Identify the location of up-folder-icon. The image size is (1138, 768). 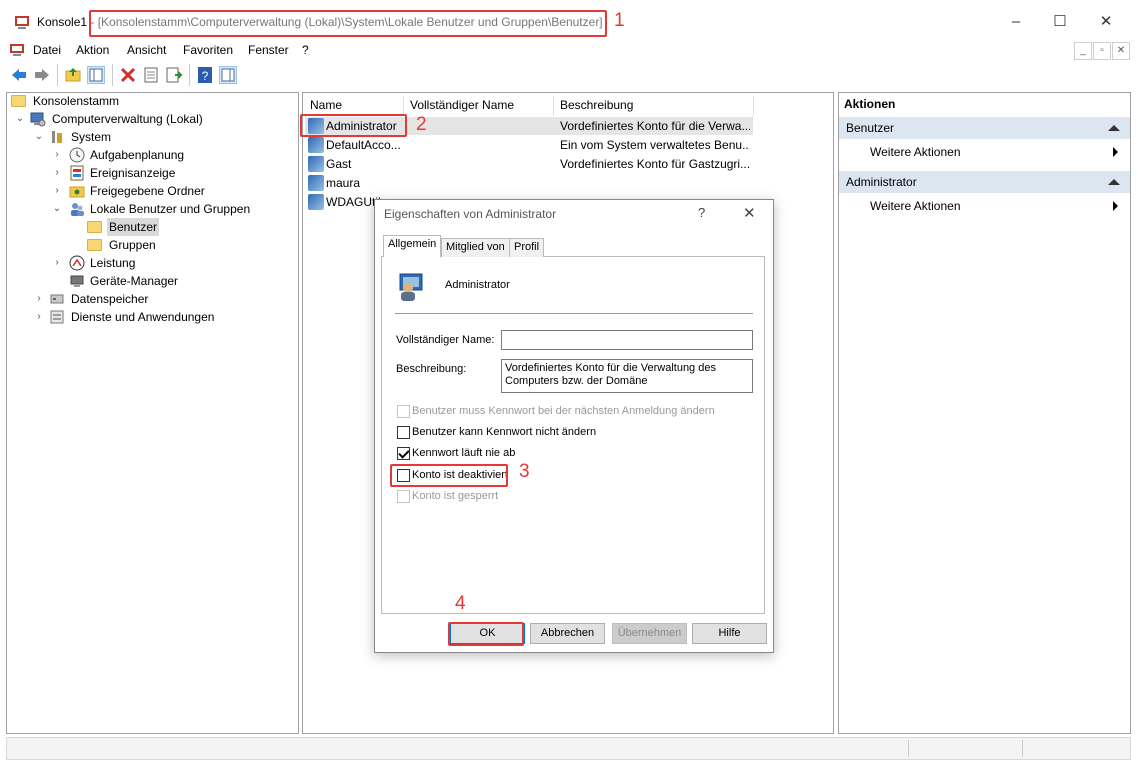
(73, 75).